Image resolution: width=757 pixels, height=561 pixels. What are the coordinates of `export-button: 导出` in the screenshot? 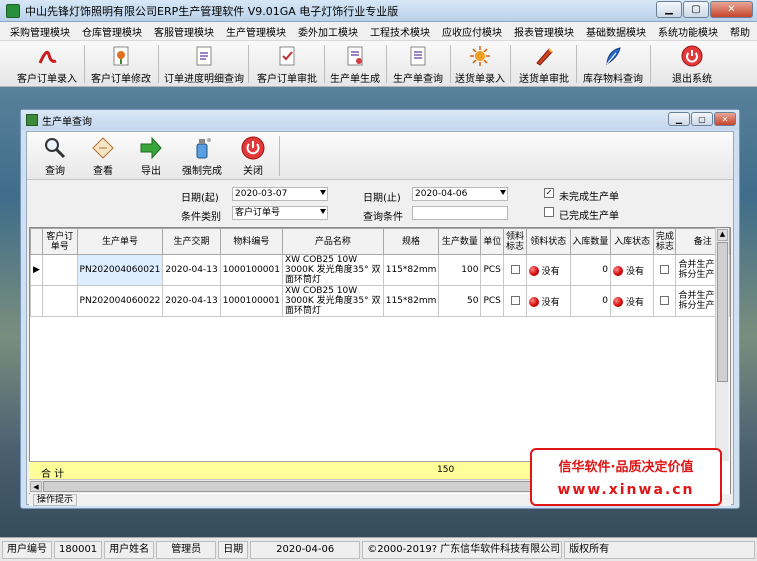 It's located at (151, 156).